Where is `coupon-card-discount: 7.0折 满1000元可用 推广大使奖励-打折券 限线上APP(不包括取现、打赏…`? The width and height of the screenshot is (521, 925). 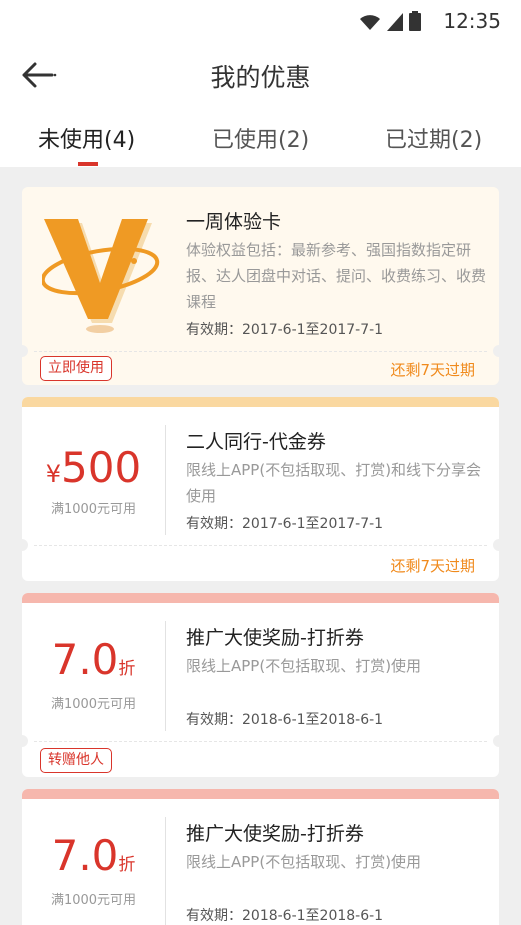
coupon-card-discount: 7.0折 满1000元可用 推广大使奖励-打折券 限线上APP(不包括取现、打赏… is located at coordinates (260, 857).